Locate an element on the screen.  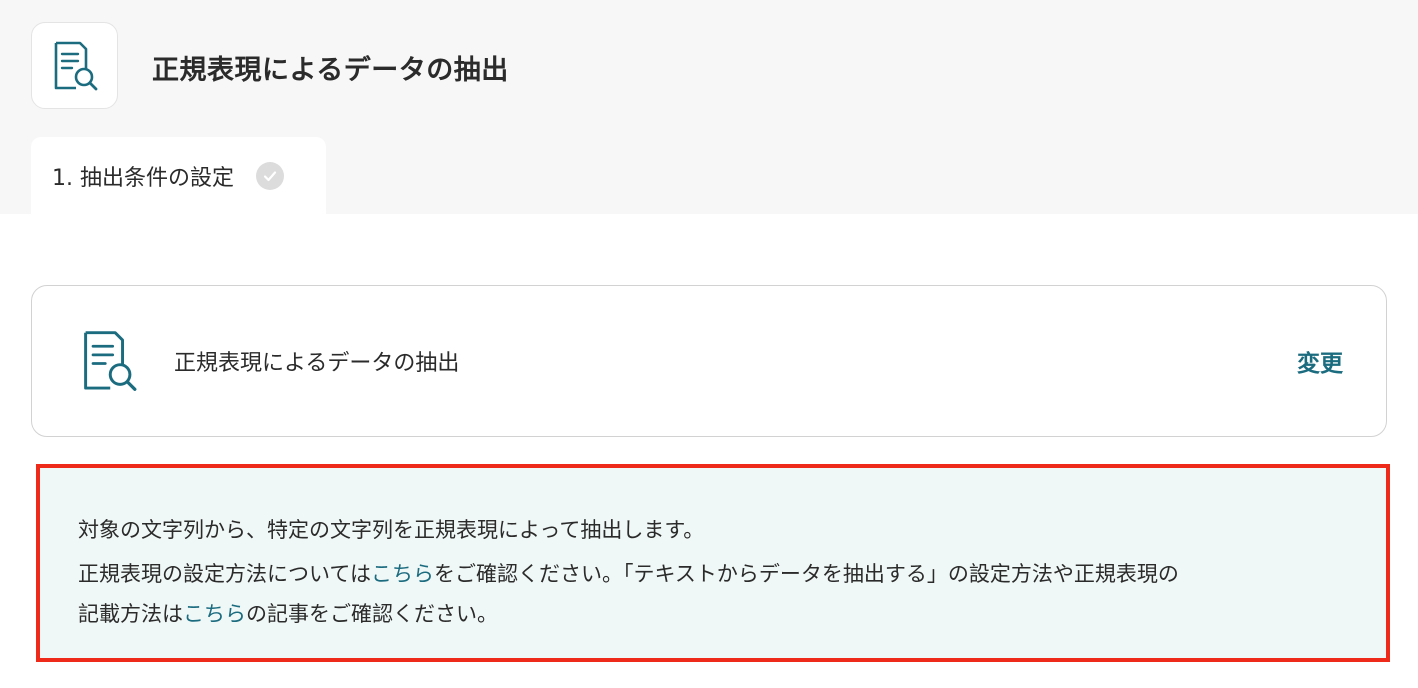
info-line-3-after: の記事をご確認ください。 is located at coordinates (372, 614).